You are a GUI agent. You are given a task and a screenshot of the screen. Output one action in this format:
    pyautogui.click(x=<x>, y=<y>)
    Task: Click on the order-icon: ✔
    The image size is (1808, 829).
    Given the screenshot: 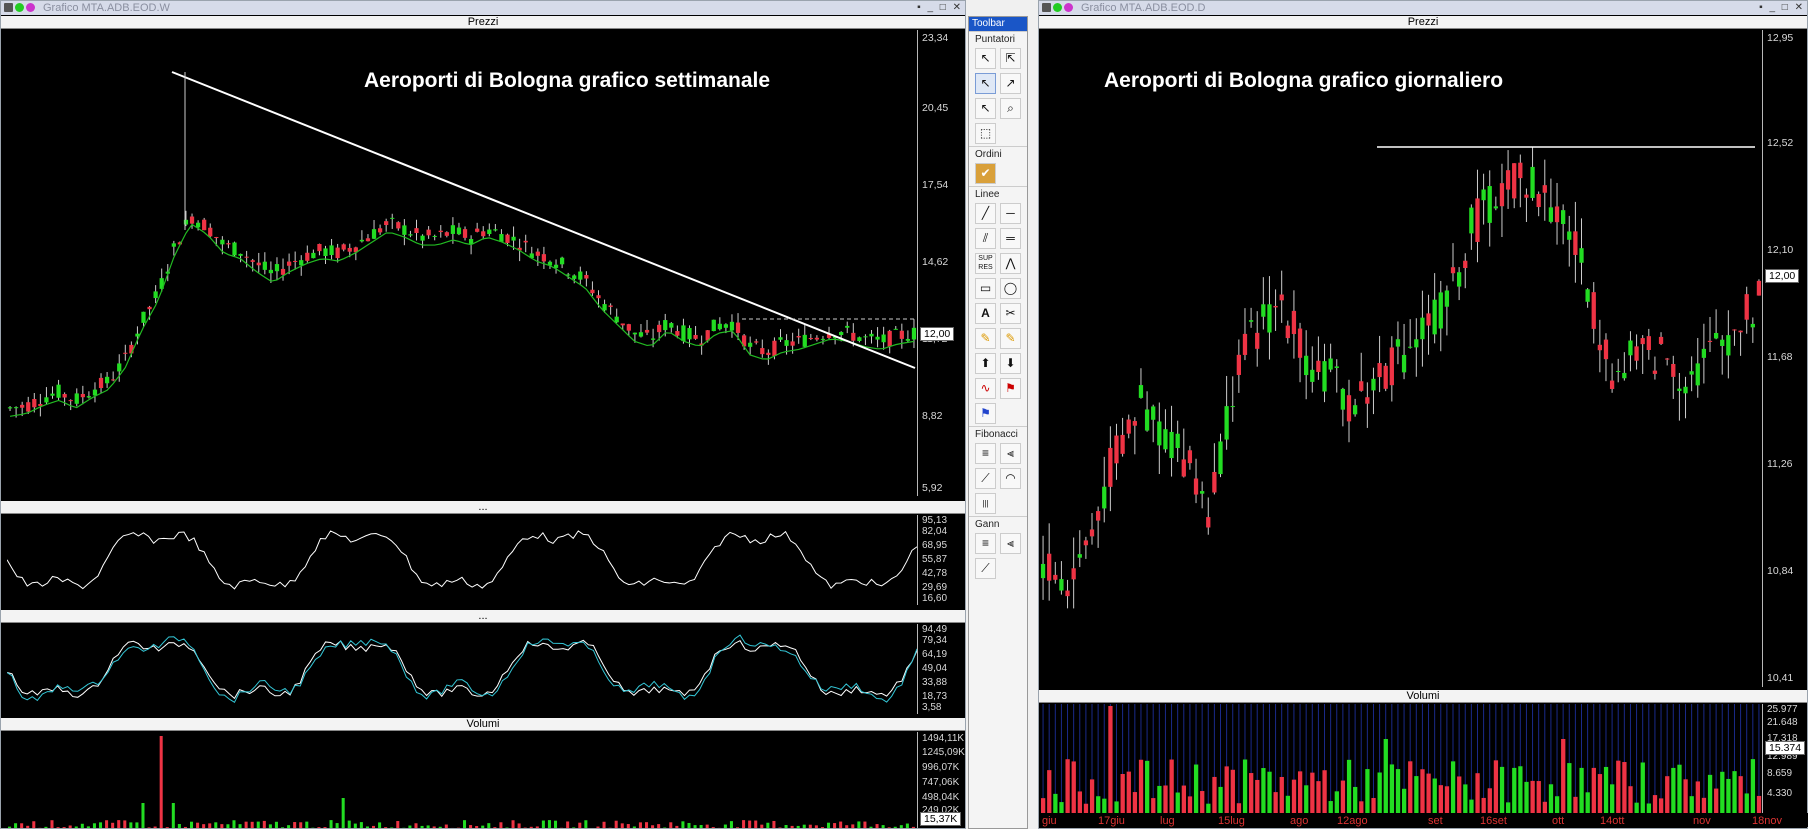 What is the action you would take?
    pyautogui.click(x=985, y=173)
    